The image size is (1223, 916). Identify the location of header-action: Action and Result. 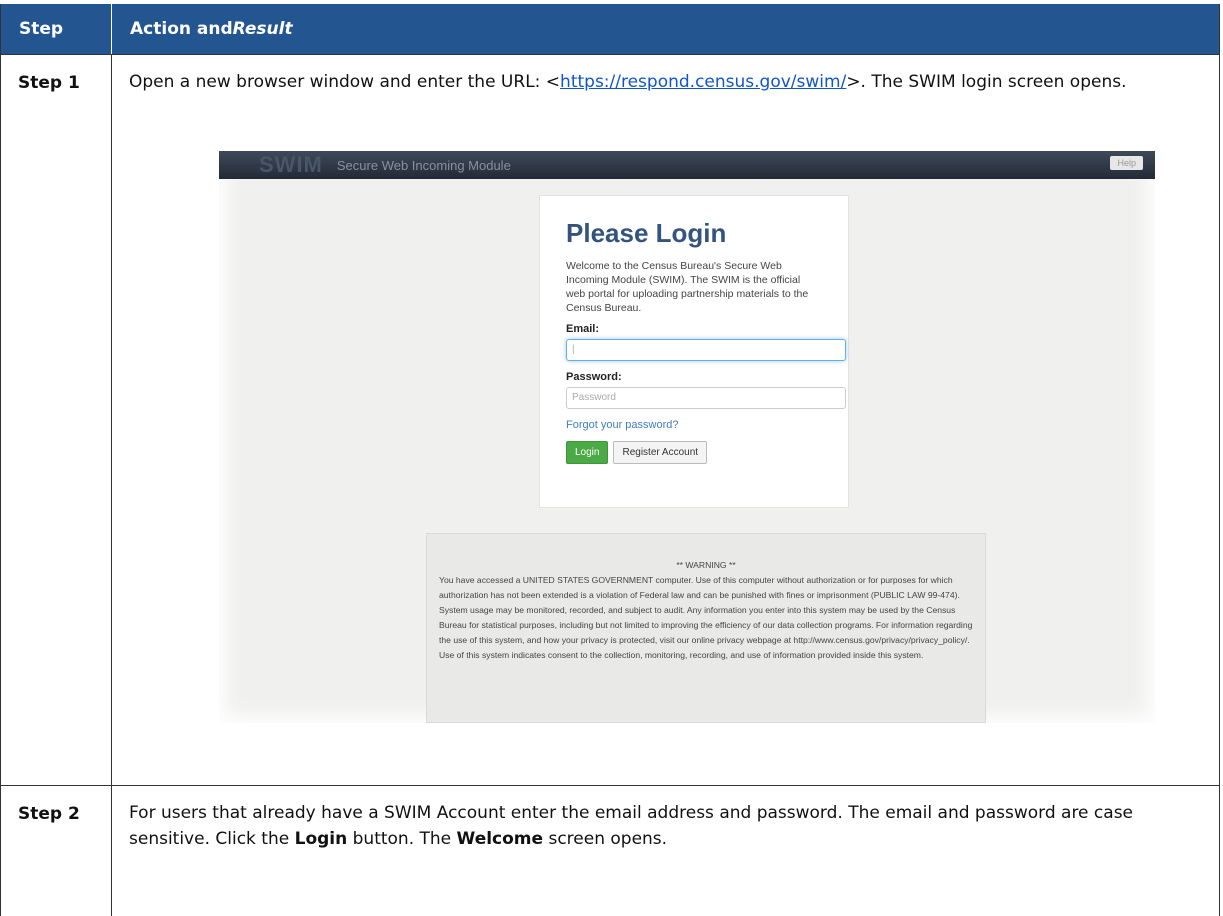
(665, 29).